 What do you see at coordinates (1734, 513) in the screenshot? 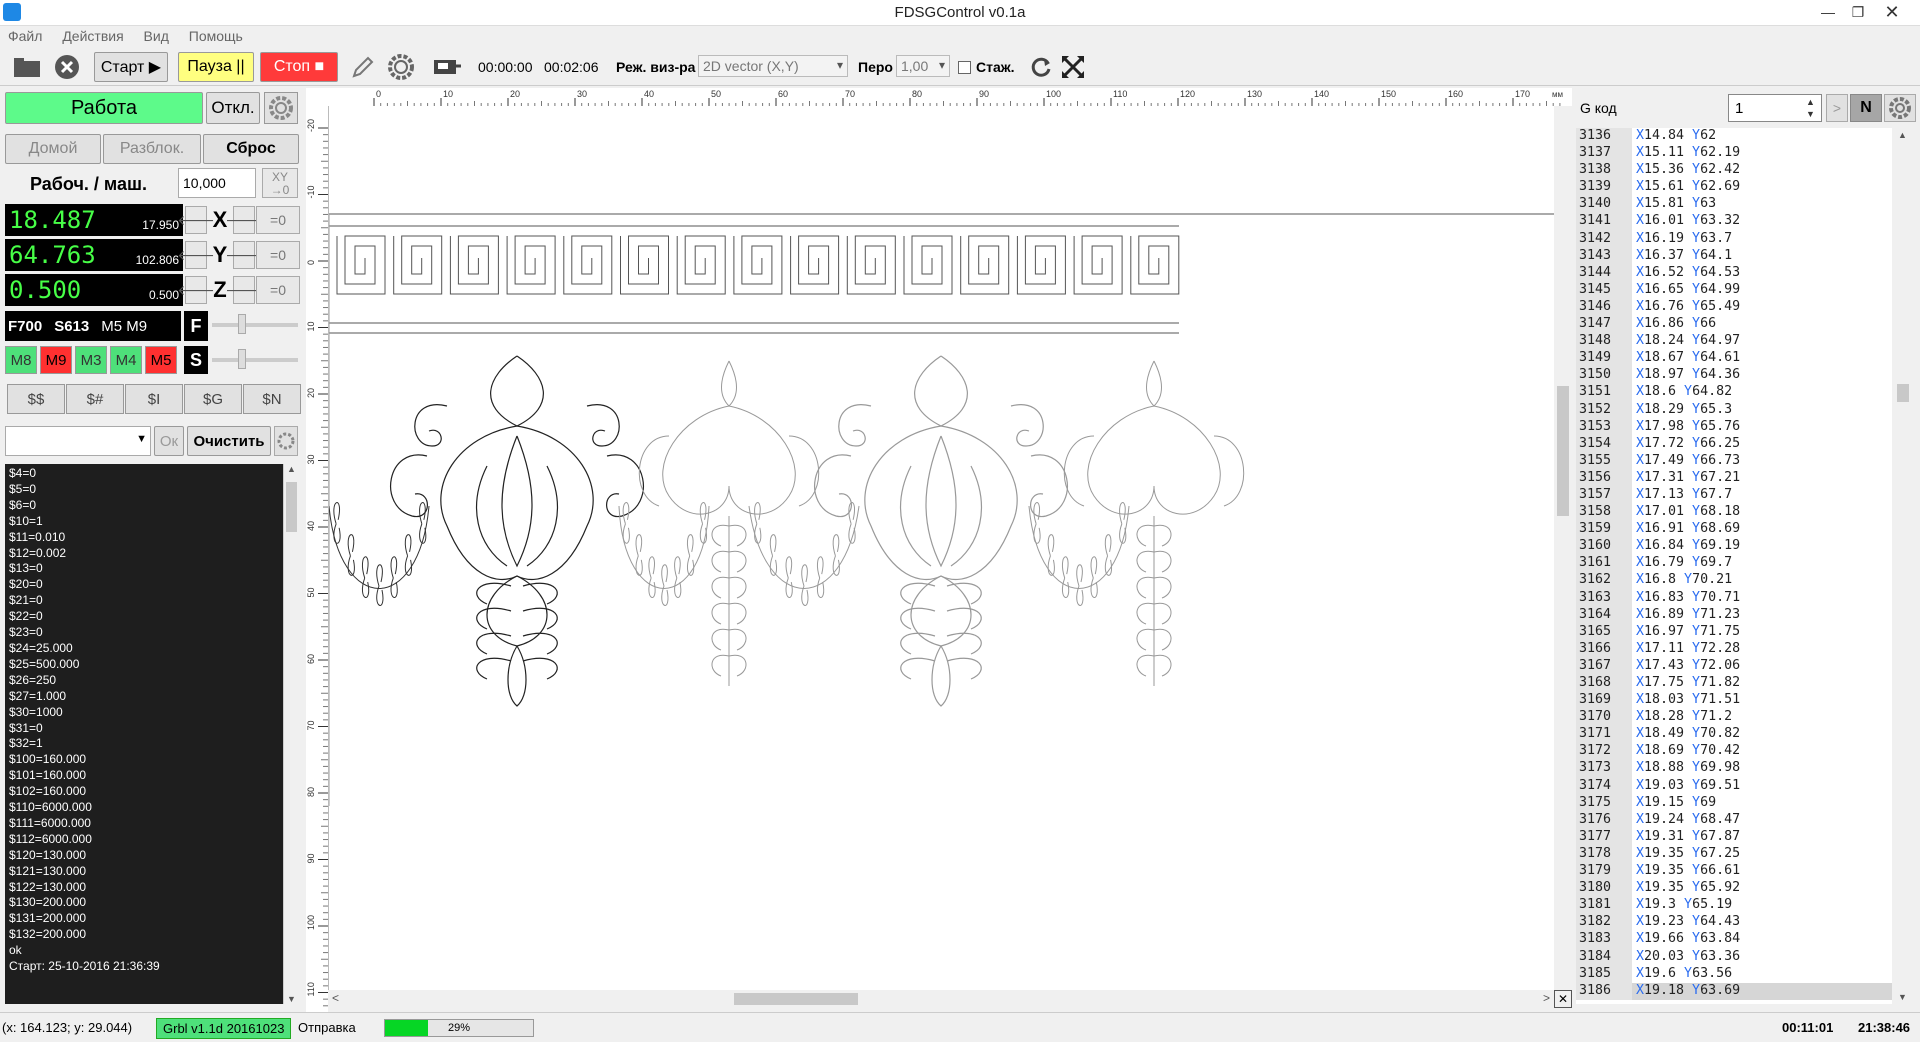
I see `gcode-line: 3158 X17.01 Y68.18` at bounding box center [1734, 513].